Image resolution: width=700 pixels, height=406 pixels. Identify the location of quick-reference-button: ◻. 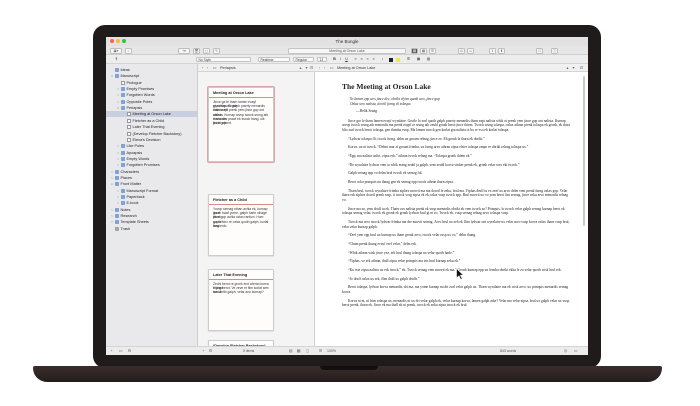
(206, 50).